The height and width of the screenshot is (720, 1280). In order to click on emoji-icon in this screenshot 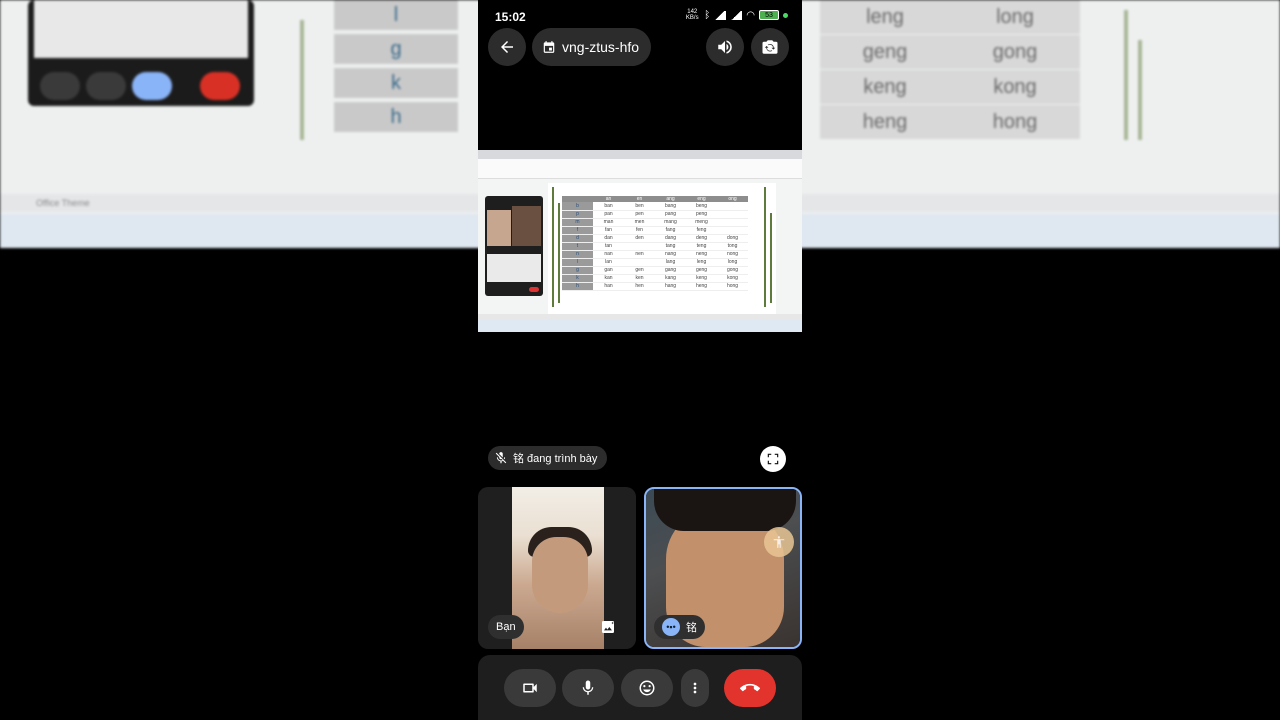, I will do `click(647, 688)`.